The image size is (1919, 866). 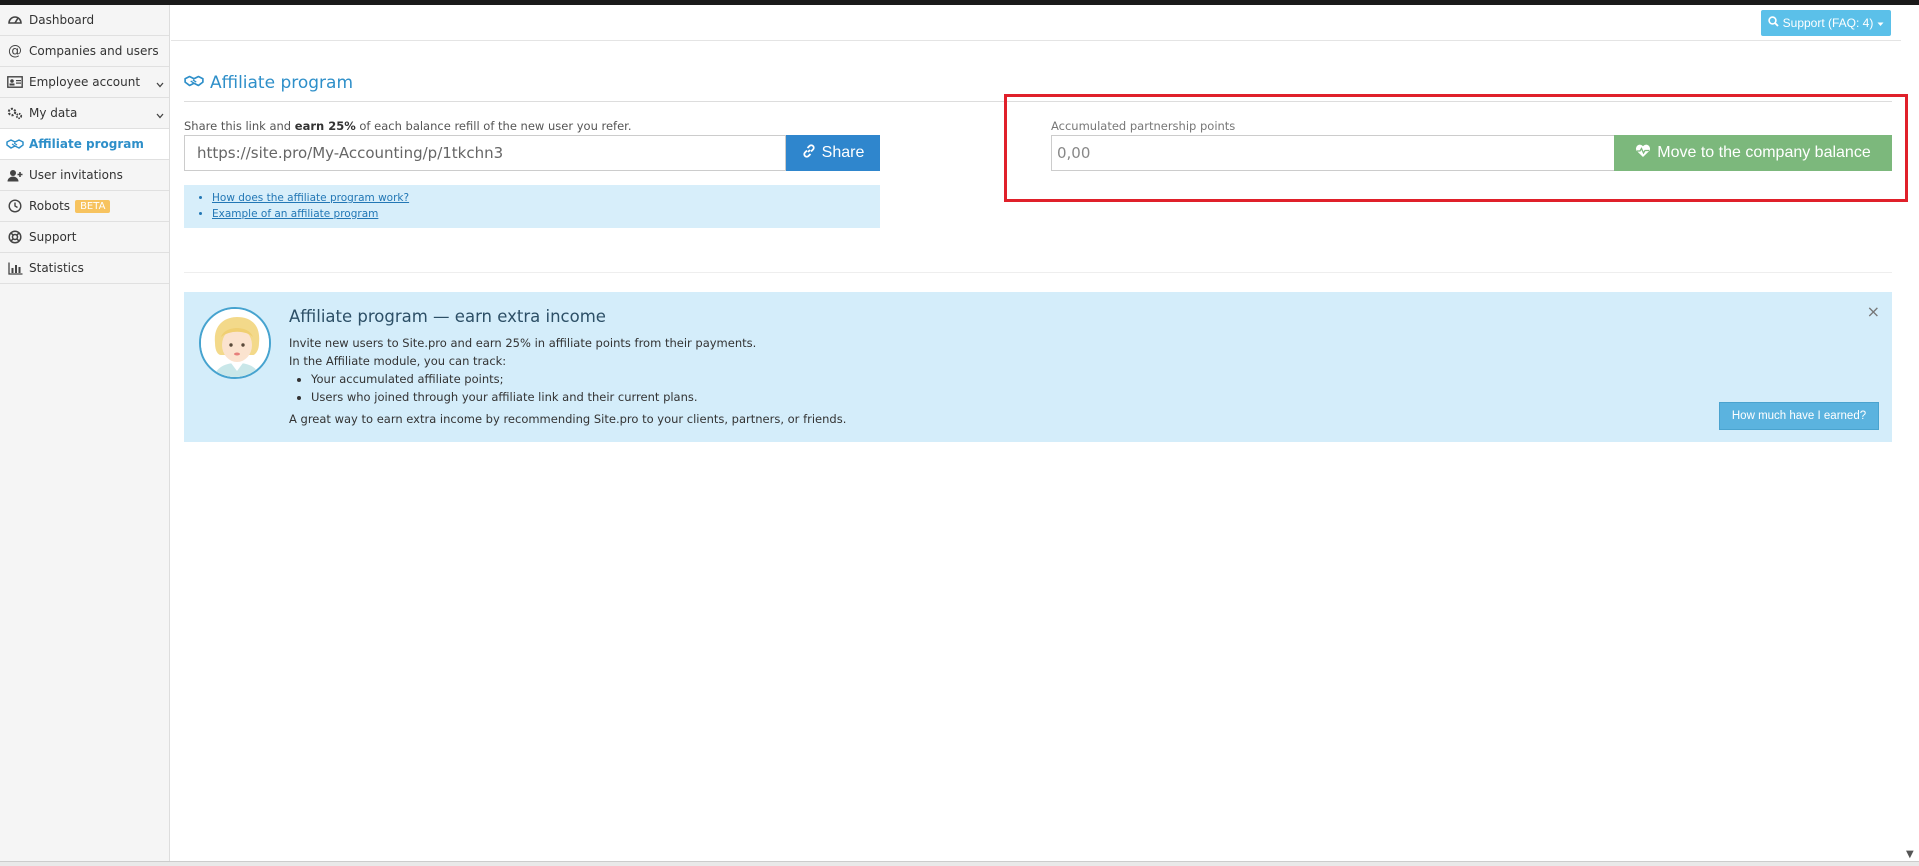 I want to click on share-hint-bold: earn 25%, so click(x=325, y=126).